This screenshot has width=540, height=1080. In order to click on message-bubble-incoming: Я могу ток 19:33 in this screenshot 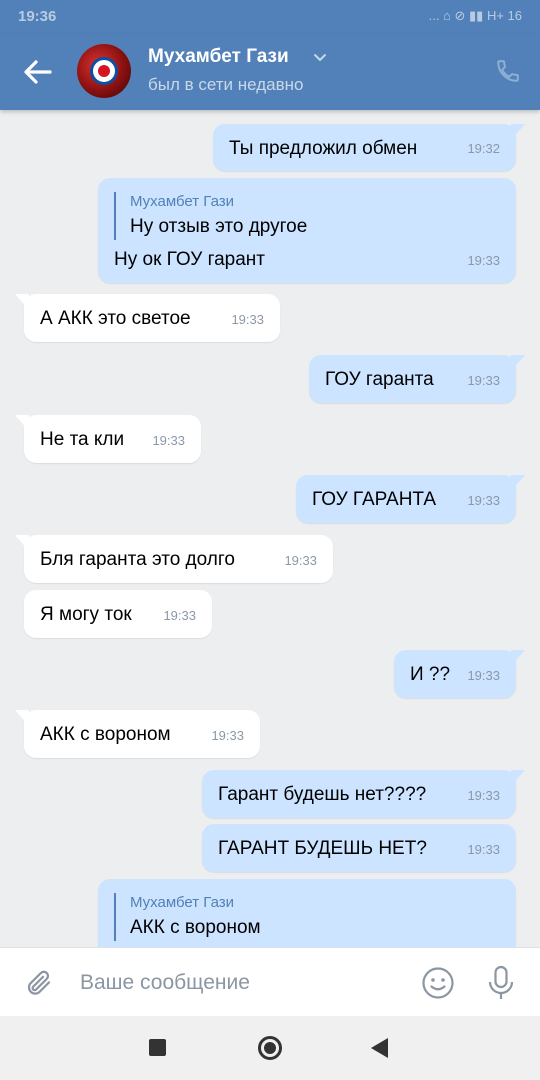, I will do `click(118, 614)`.